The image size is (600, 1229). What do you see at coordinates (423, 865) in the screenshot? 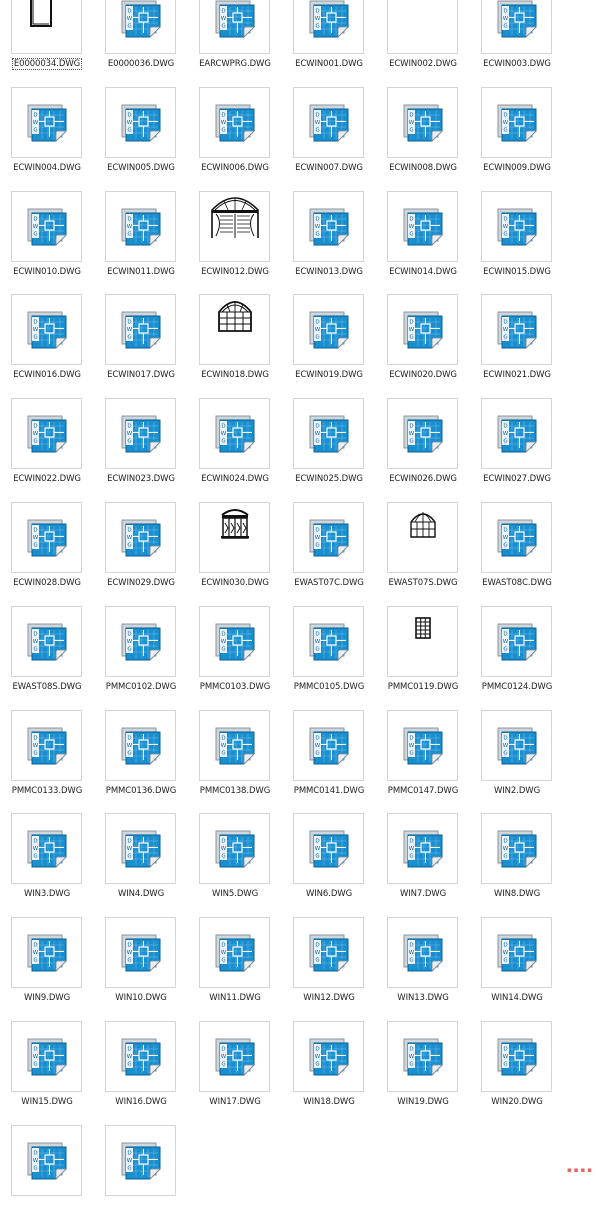
I see `file-item: D W G WIN7.DWG` at bounding box center [423, 865].